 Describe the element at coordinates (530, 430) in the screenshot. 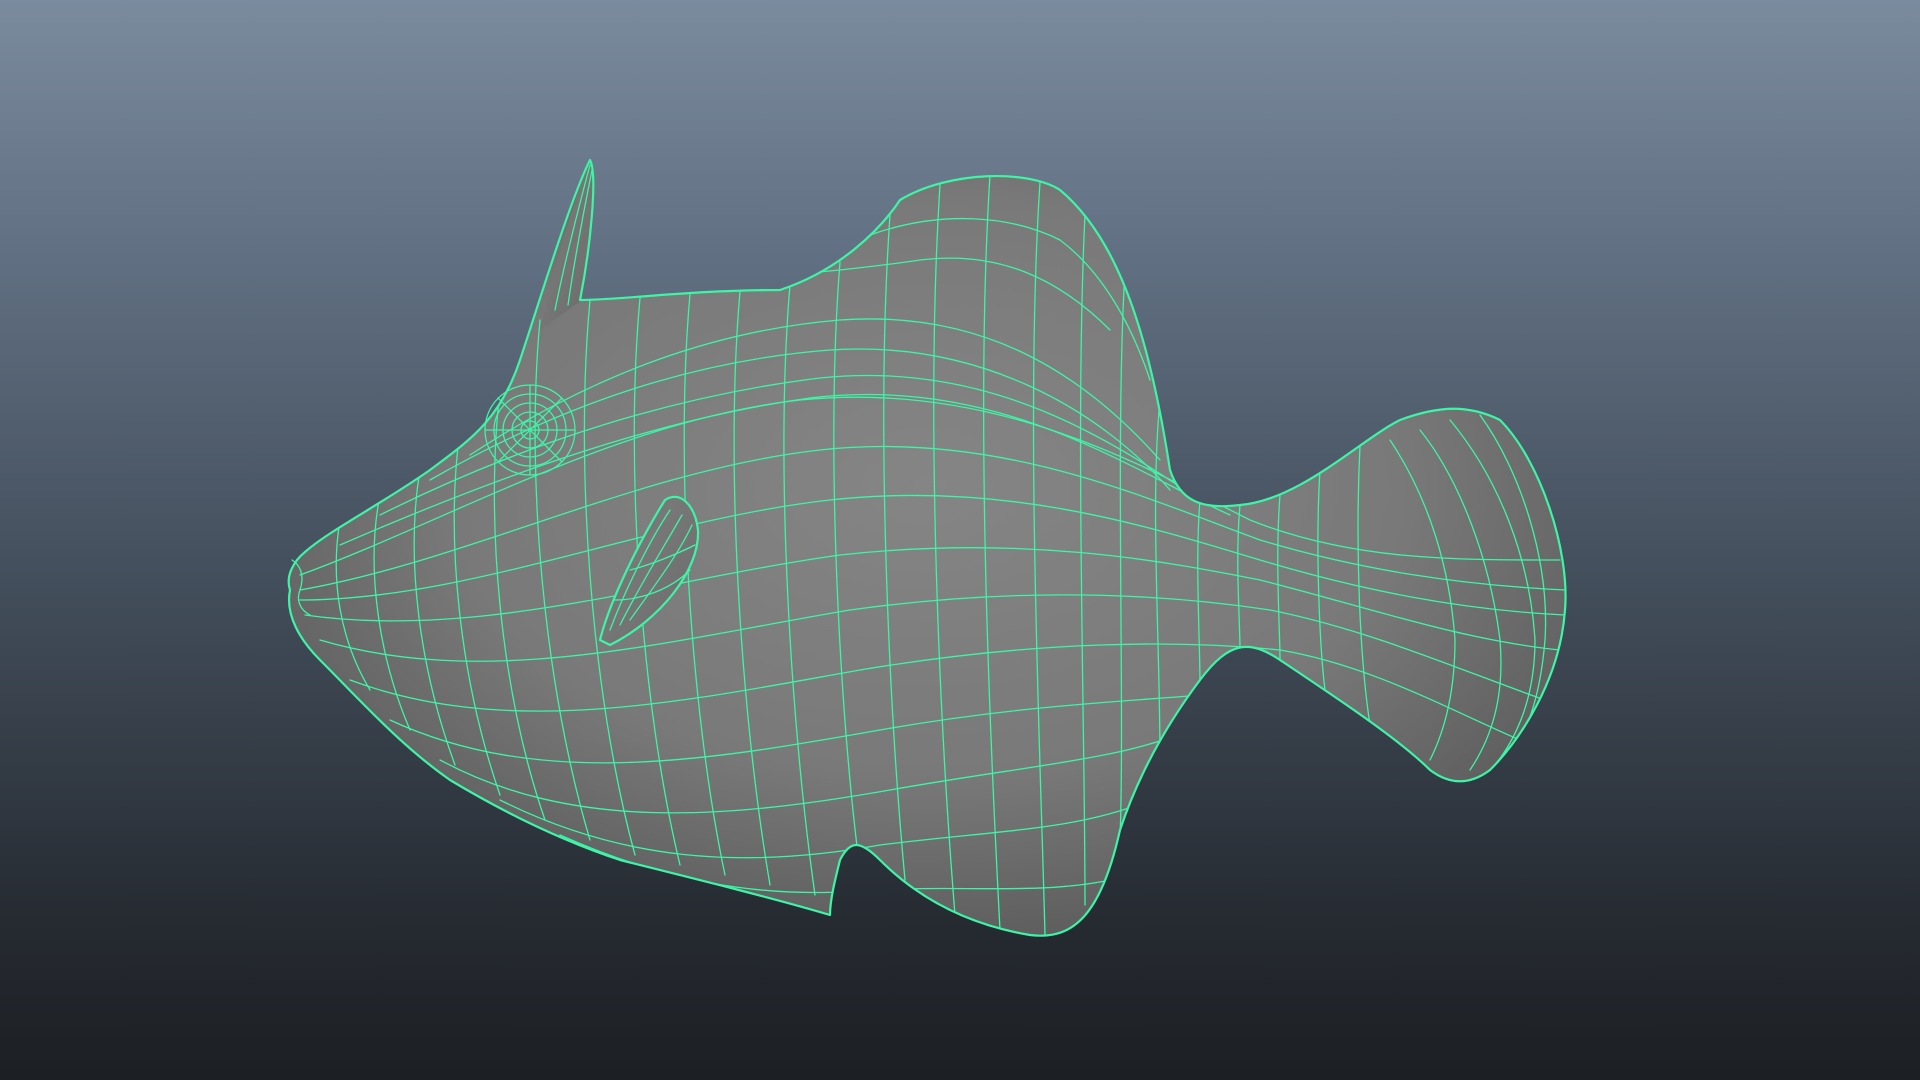

I see `eye` at that location.